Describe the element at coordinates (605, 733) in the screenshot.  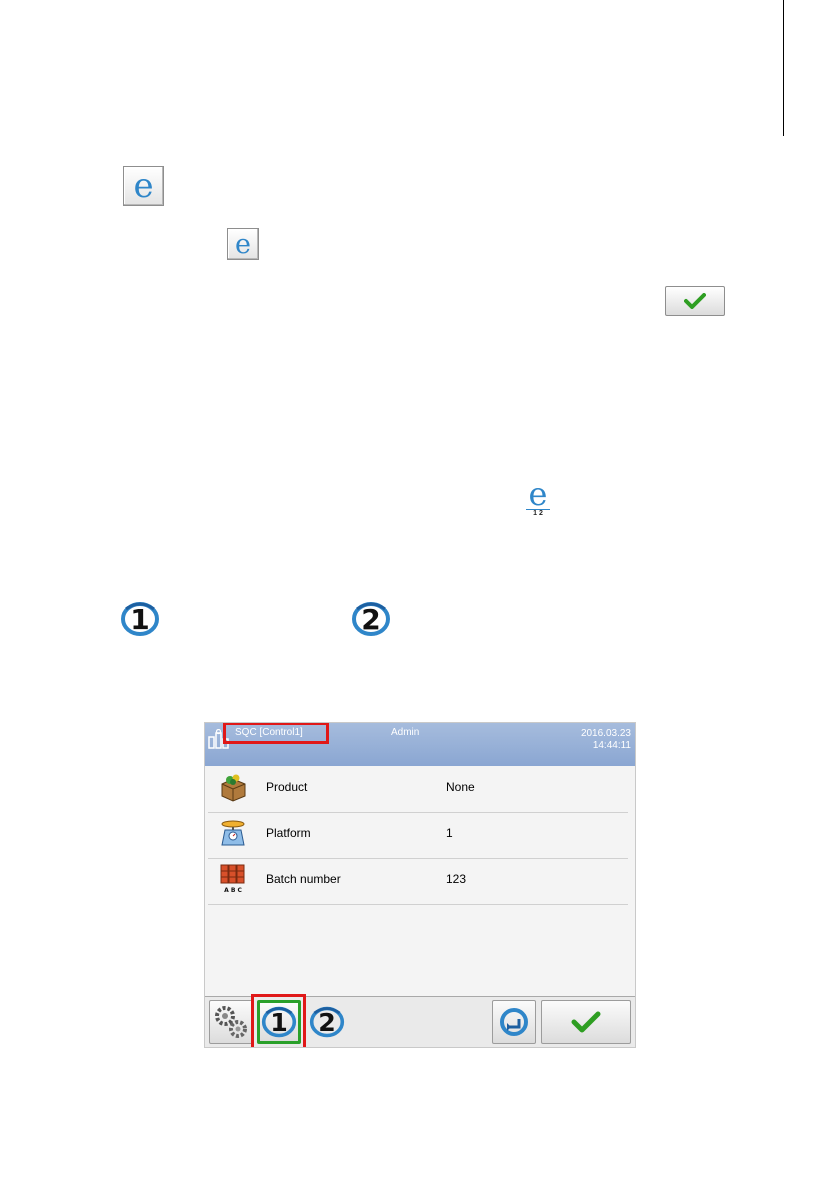
I see `header-date: 2016.03.23` at that location.